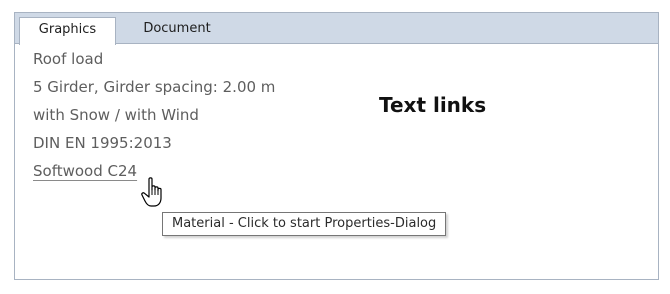 This screenshot has height=294, width=670. What do you see at coordinates (156, 193) in the screenshot?
I see `hand-pointer-icon` at bounding box center [156, 193].